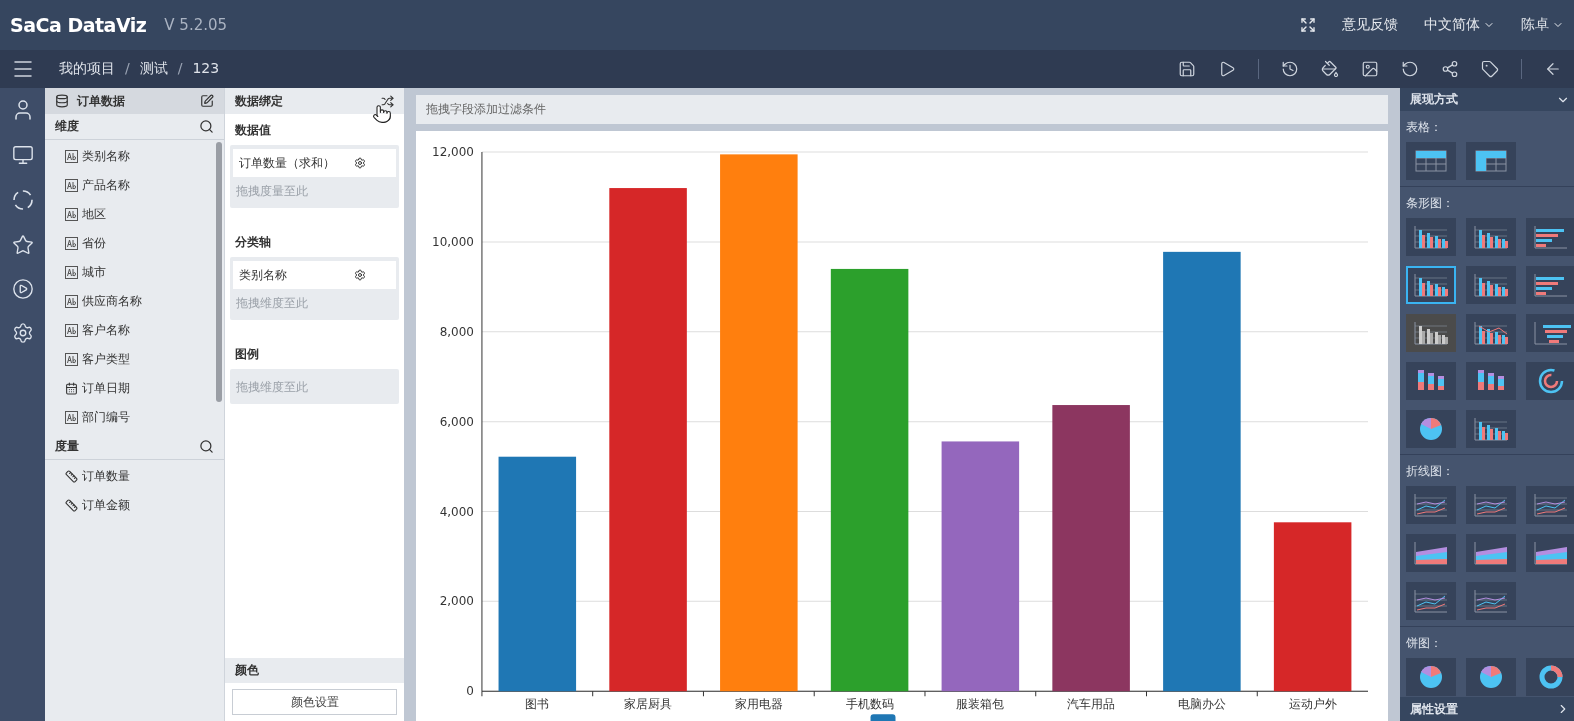 The width and height of the screenshot is (1574, 721). I want to click on dataset-title: 订单数据, so click(101, 101).